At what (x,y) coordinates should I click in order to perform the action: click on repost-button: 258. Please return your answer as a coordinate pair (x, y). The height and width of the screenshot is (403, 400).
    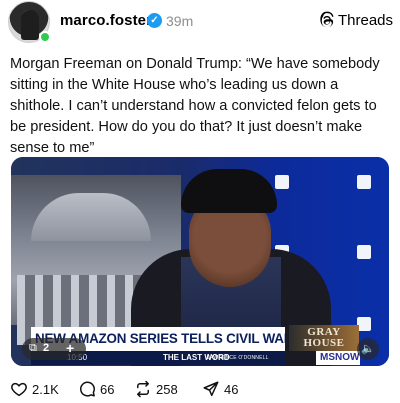
    Looking at the image, I should click on (156, 389).